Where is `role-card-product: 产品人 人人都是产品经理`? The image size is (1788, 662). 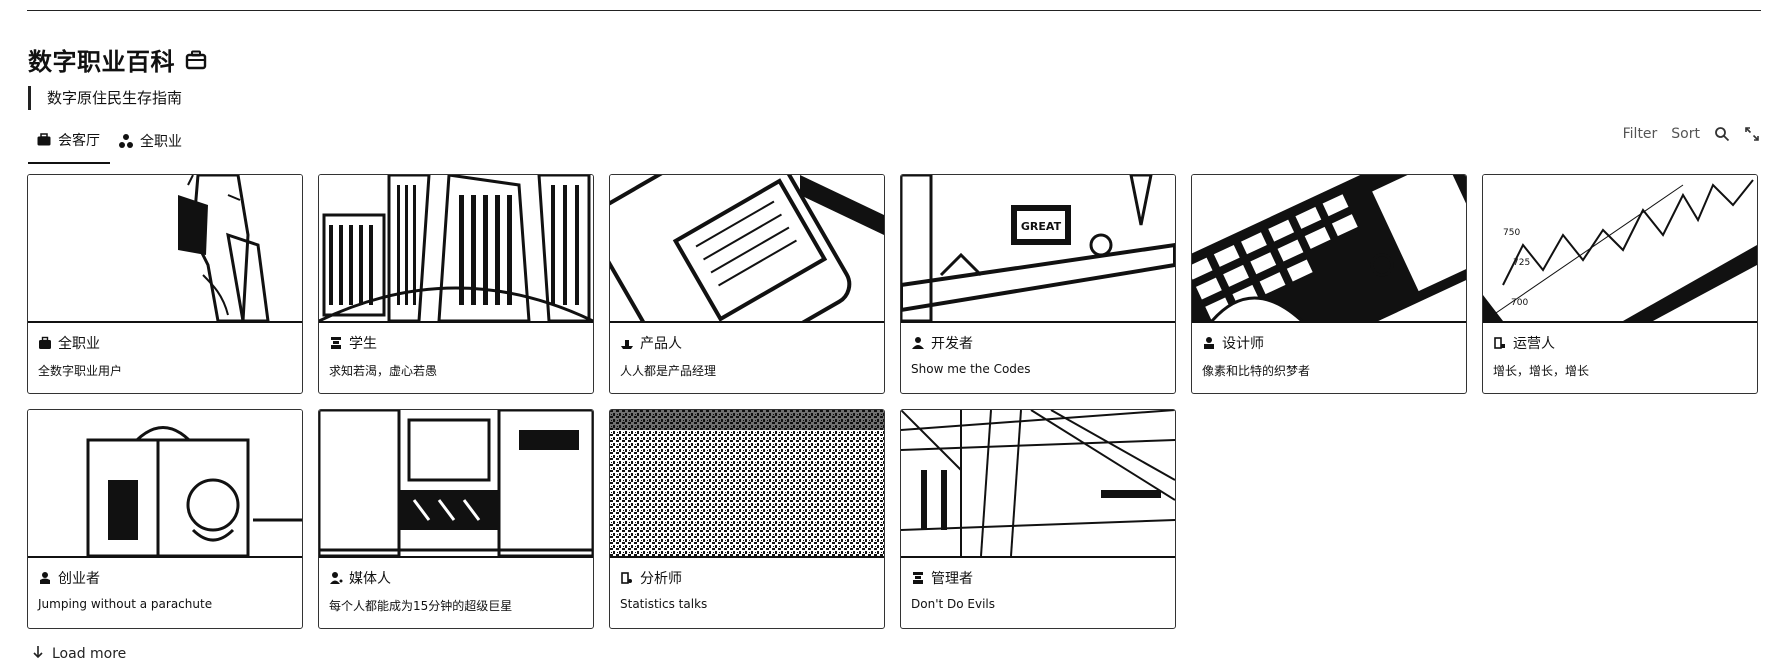 role-card-product: 产品人 人人都是产品经理 is located at coordinates (747, 284).